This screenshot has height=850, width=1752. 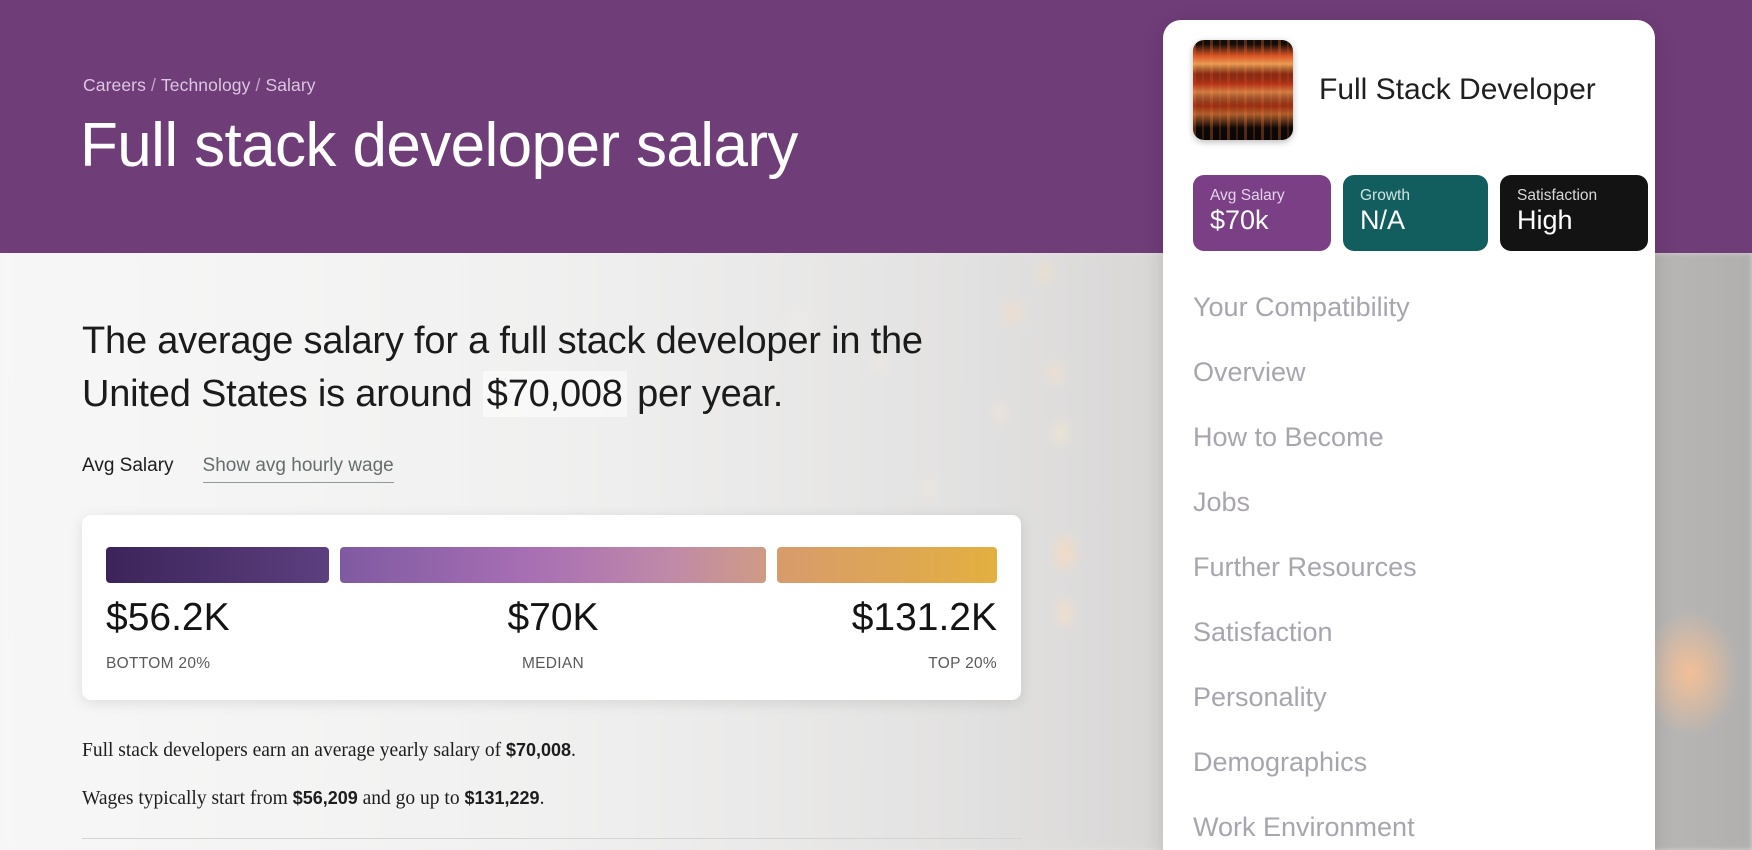 I want to click on salary-value-top-20: $131.2K, so click(x=924, y=617).